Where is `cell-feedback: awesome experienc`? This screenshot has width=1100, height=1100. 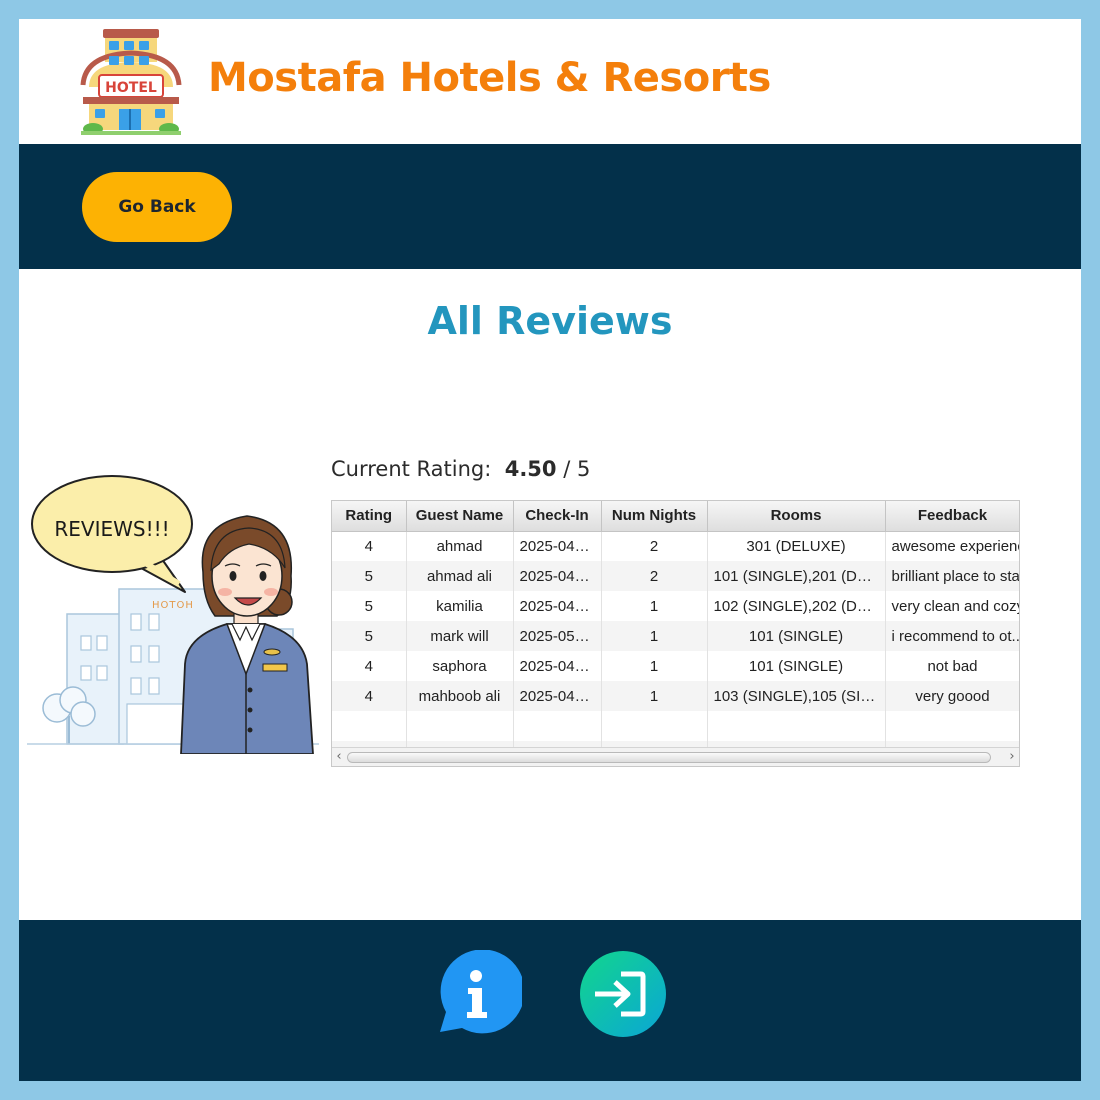
cell-feedback: awesome experienc is located at coordinates (952, 546).